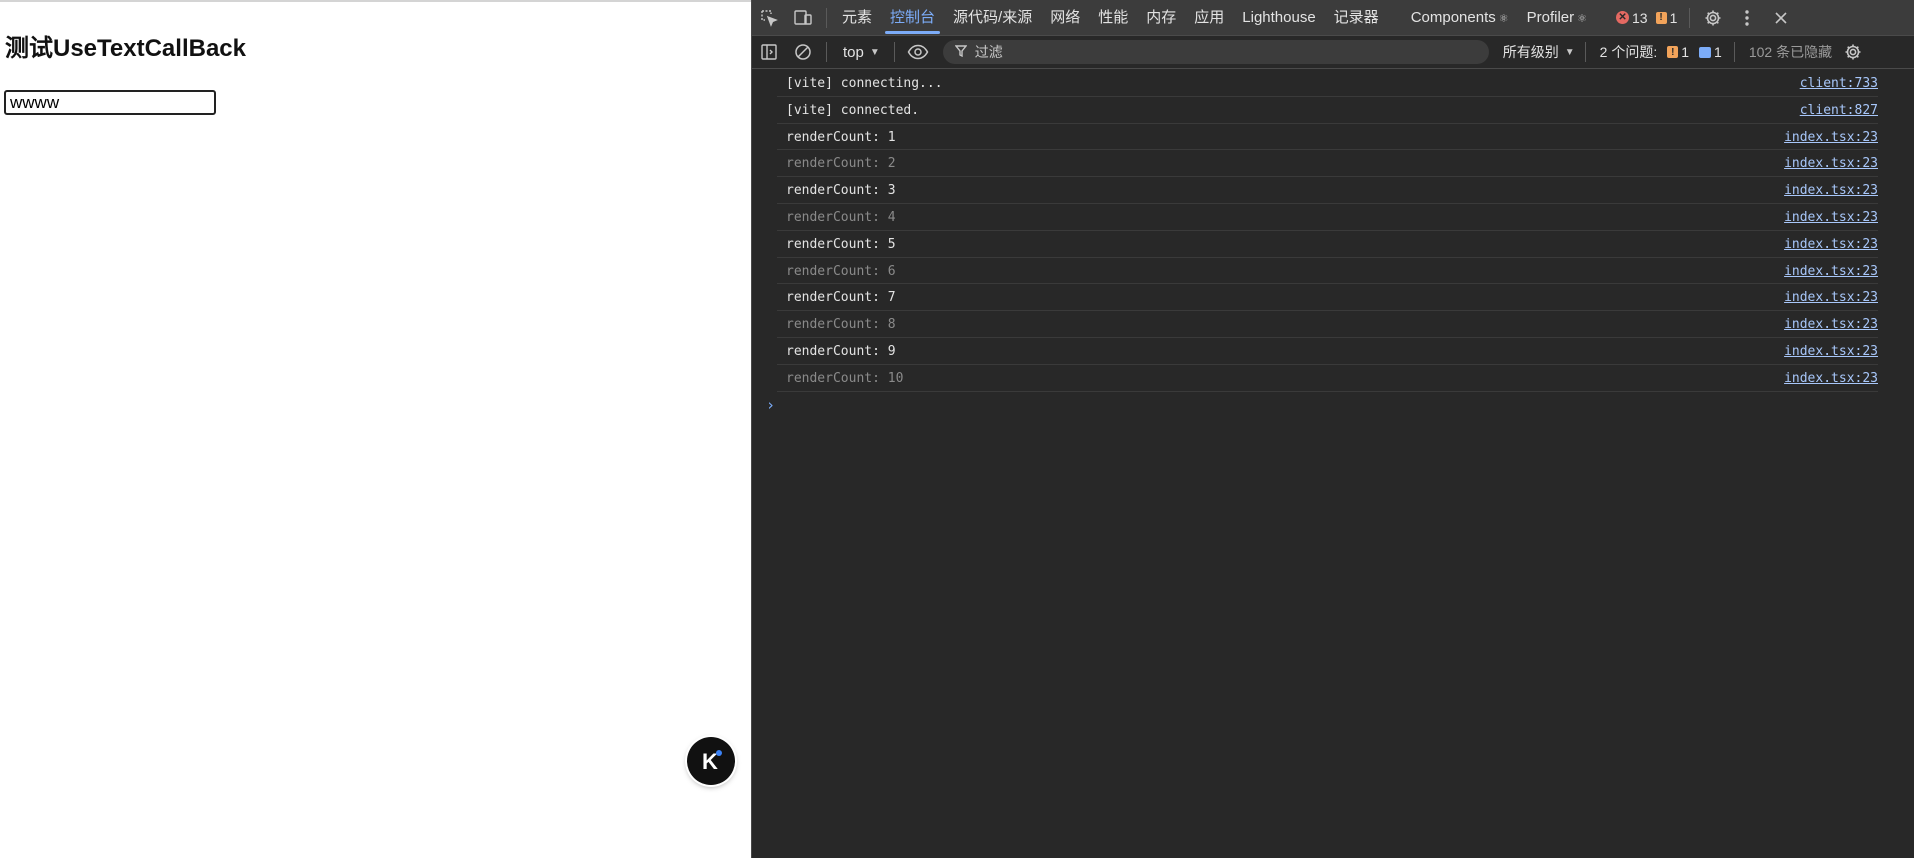  What do you see at coordinates (1557, 18) in the screenshot?
I see `tab-profiler: Profiler ⚛` at bounding box center [1557, 18].